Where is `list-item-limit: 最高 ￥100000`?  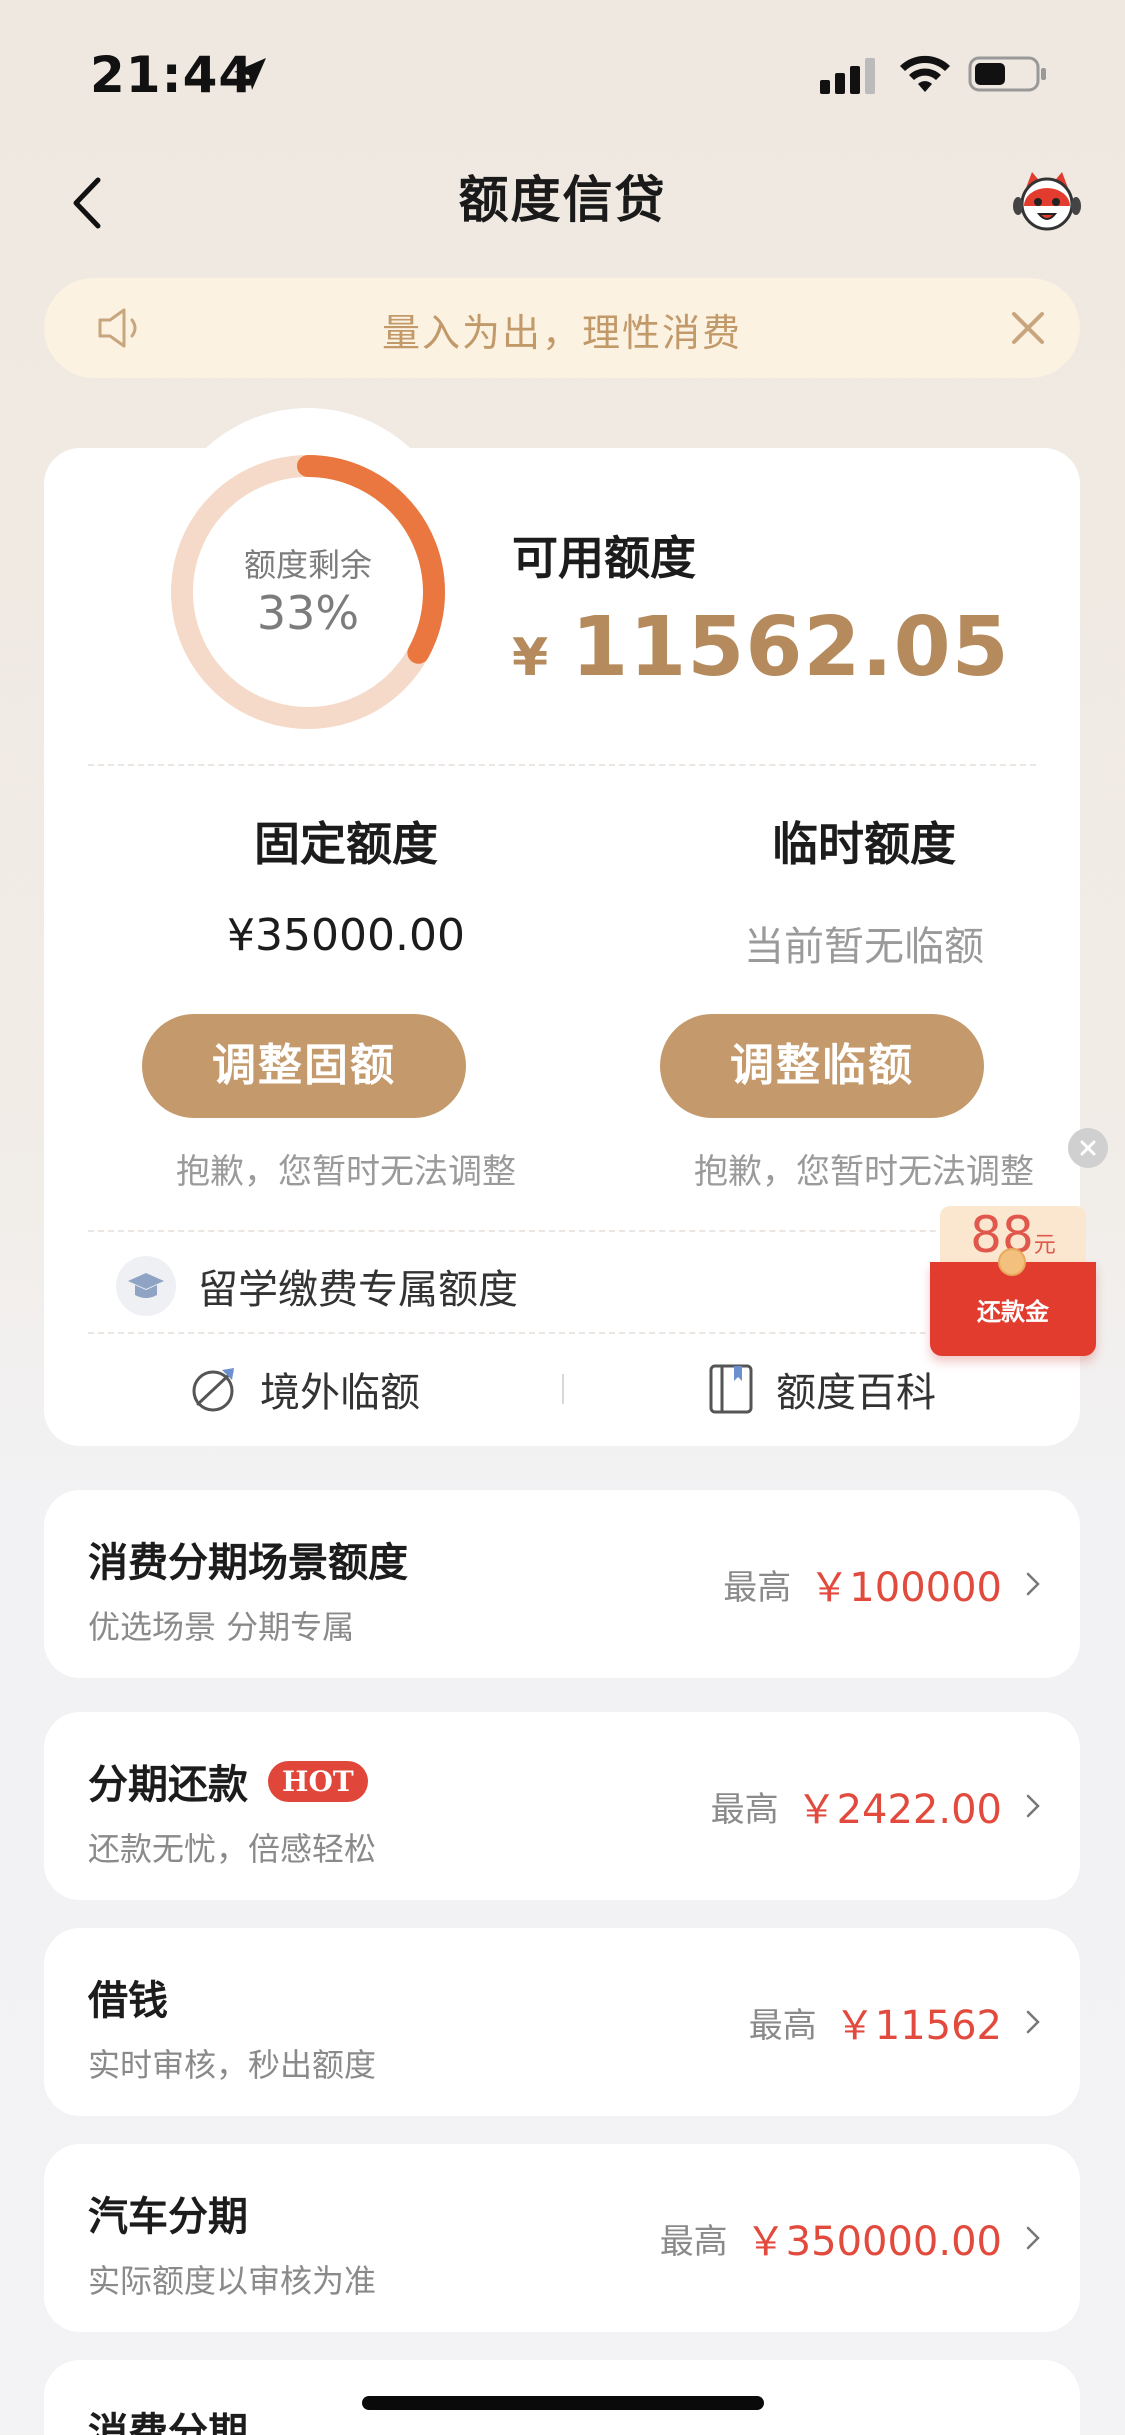 list-item-limit: 最高 ￥100000 is located at coordinates (881, 1584).